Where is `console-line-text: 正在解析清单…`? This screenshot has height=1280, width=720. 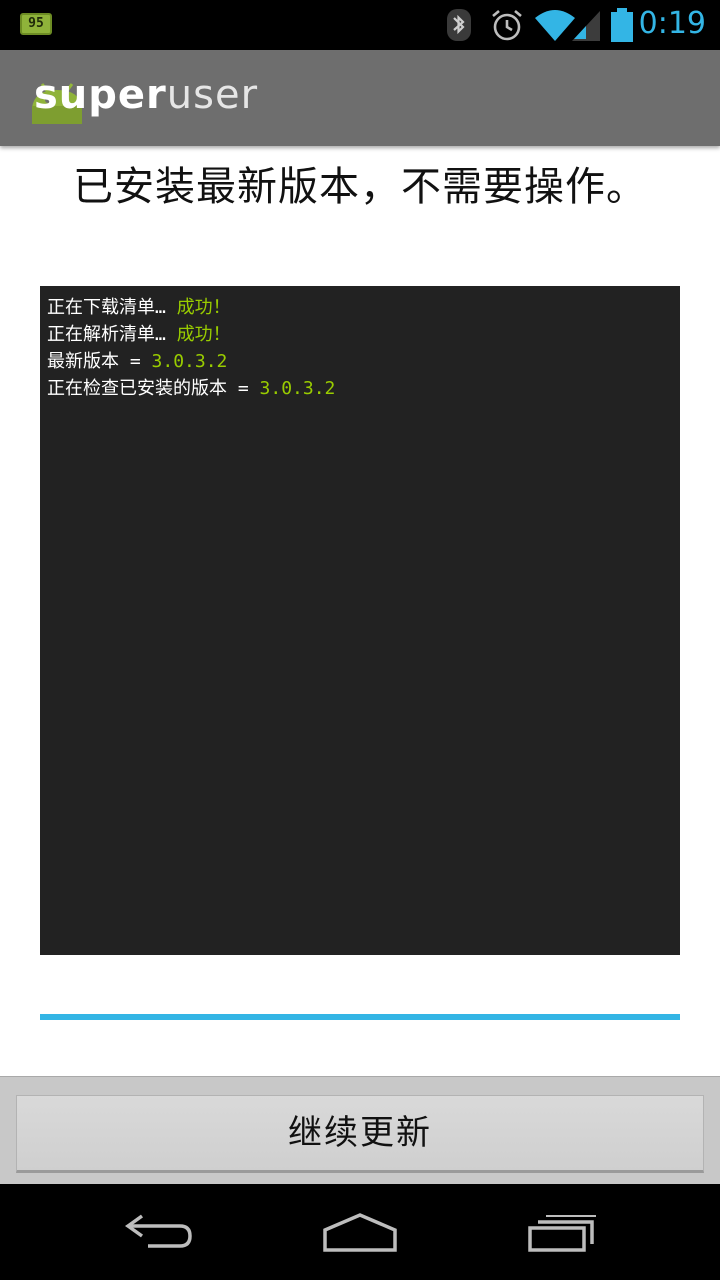 console-line-text: 正在解析清单… is located at coordinates (112, 334).